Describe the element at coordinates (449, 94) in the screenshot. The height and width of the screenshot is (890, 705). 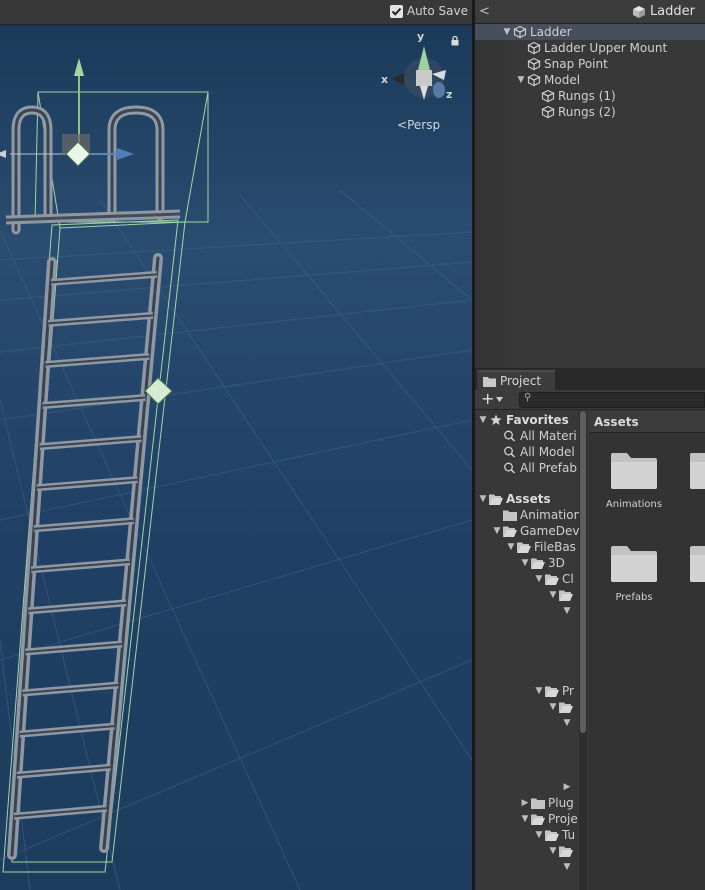
I see `gizmo-z-label: z` at that location.